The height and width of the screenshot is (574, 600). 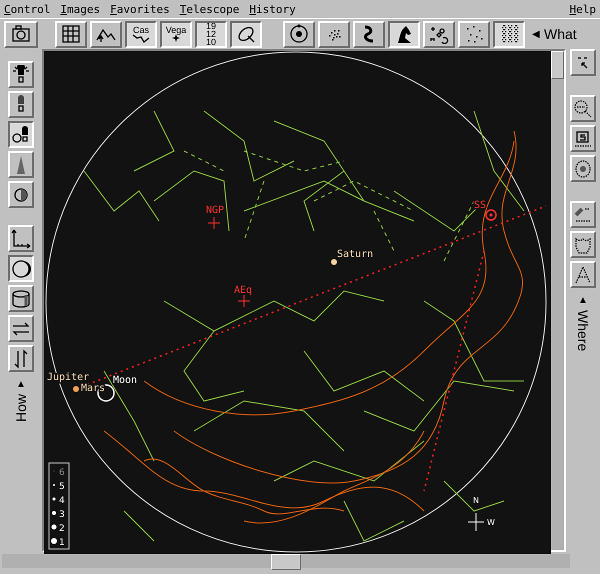 I want to click on magnitude-legend-entry: 6, so click(x=59, y=473).